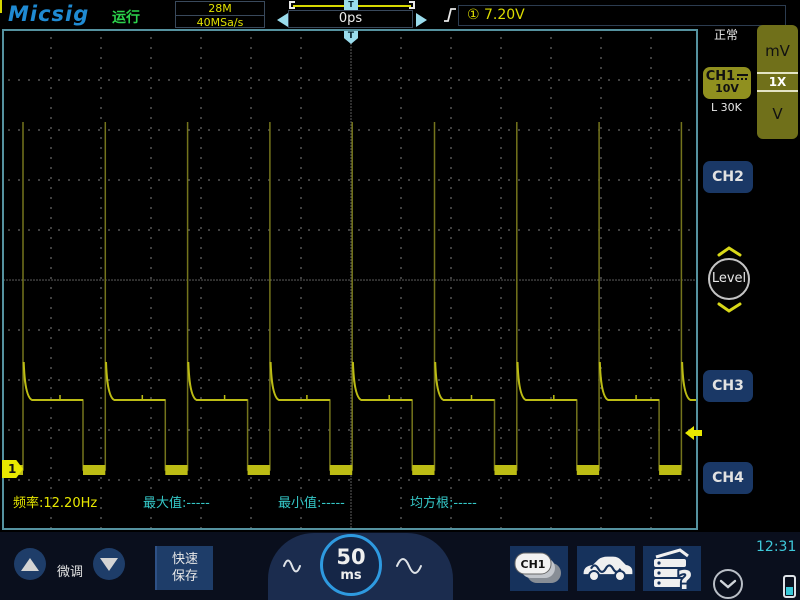 The image size is (800, 600). Describe the element at coordinates (728, 478) in the screenshot. I see `ch4-button: CH4` at that location.